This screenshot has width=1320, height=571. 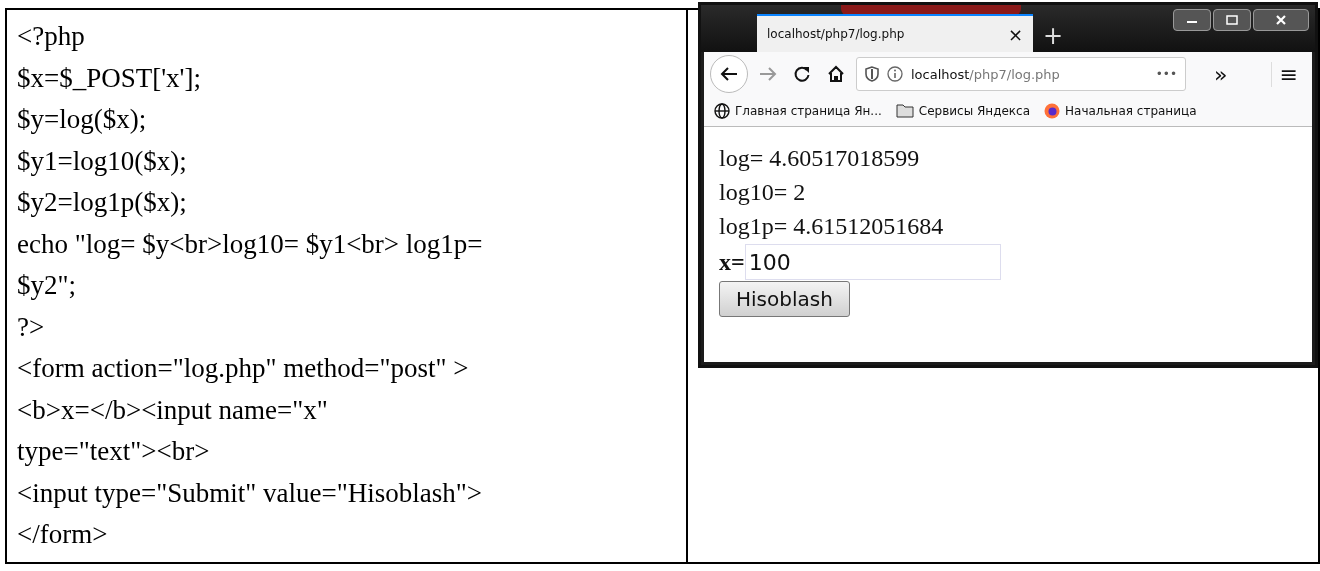 What do you see at coordinates (762, 192) in the screenshot?
I see `output-line: log10= 2` at bounding box center [762, 192].